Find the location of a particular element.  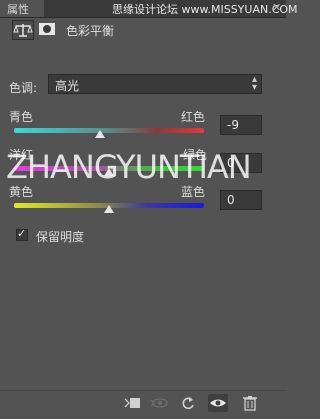

adjustment-title: 色彩平衡 is located at coordinates (90, 31).